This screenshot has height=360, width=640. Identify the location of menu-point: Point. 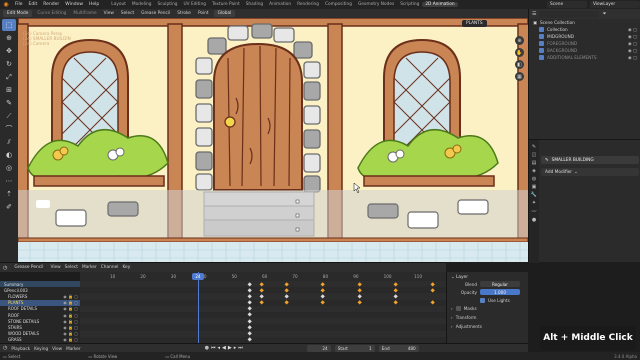
(203, 13).